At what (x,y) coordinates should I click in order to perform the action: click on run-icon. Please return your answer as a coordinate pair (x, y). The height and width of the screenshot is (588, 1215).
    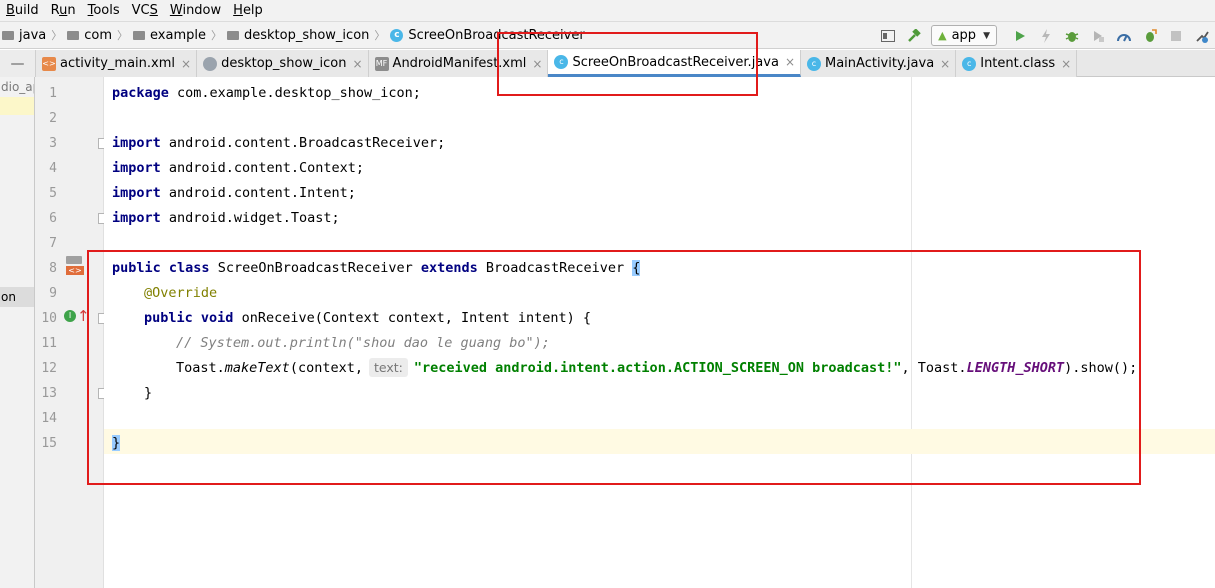
    Looking at the image, I should click on (1020, 36).